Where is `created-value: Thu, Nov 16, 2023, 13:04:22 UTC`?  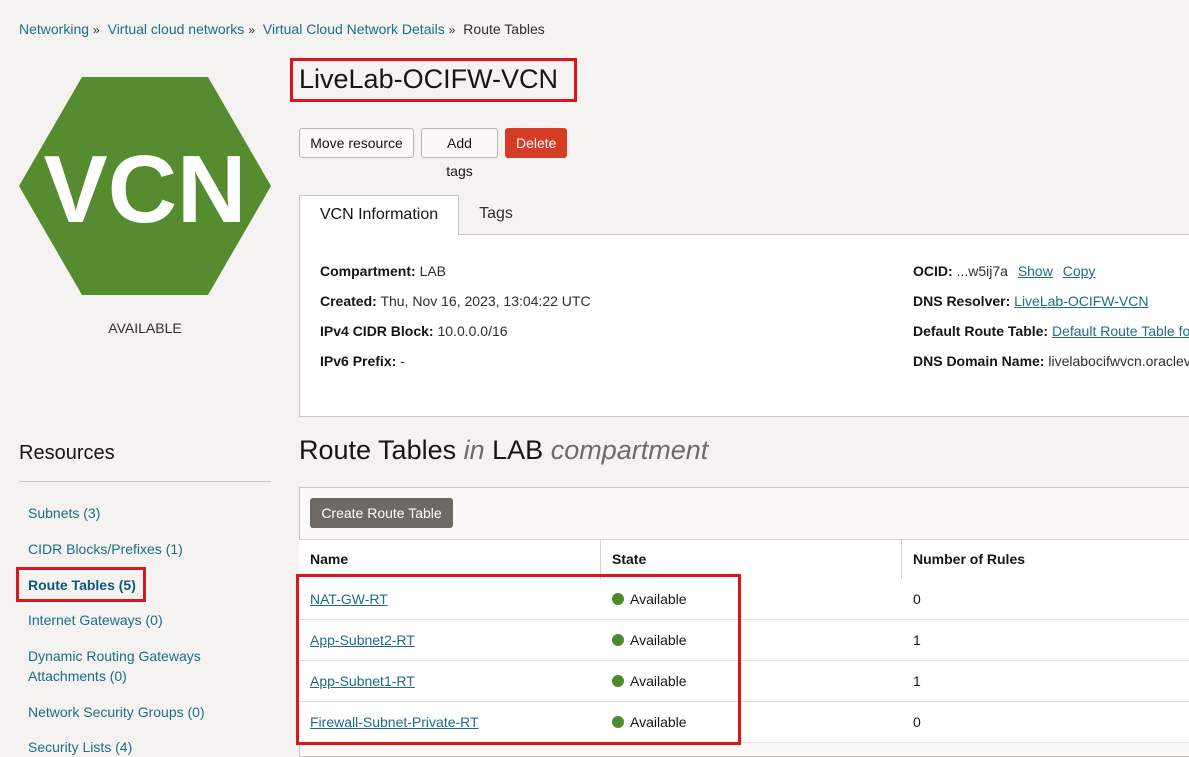 created-value: Thu, Nov 16, 2023, 13:04:22 UTC is located at coordinates (485, 301).